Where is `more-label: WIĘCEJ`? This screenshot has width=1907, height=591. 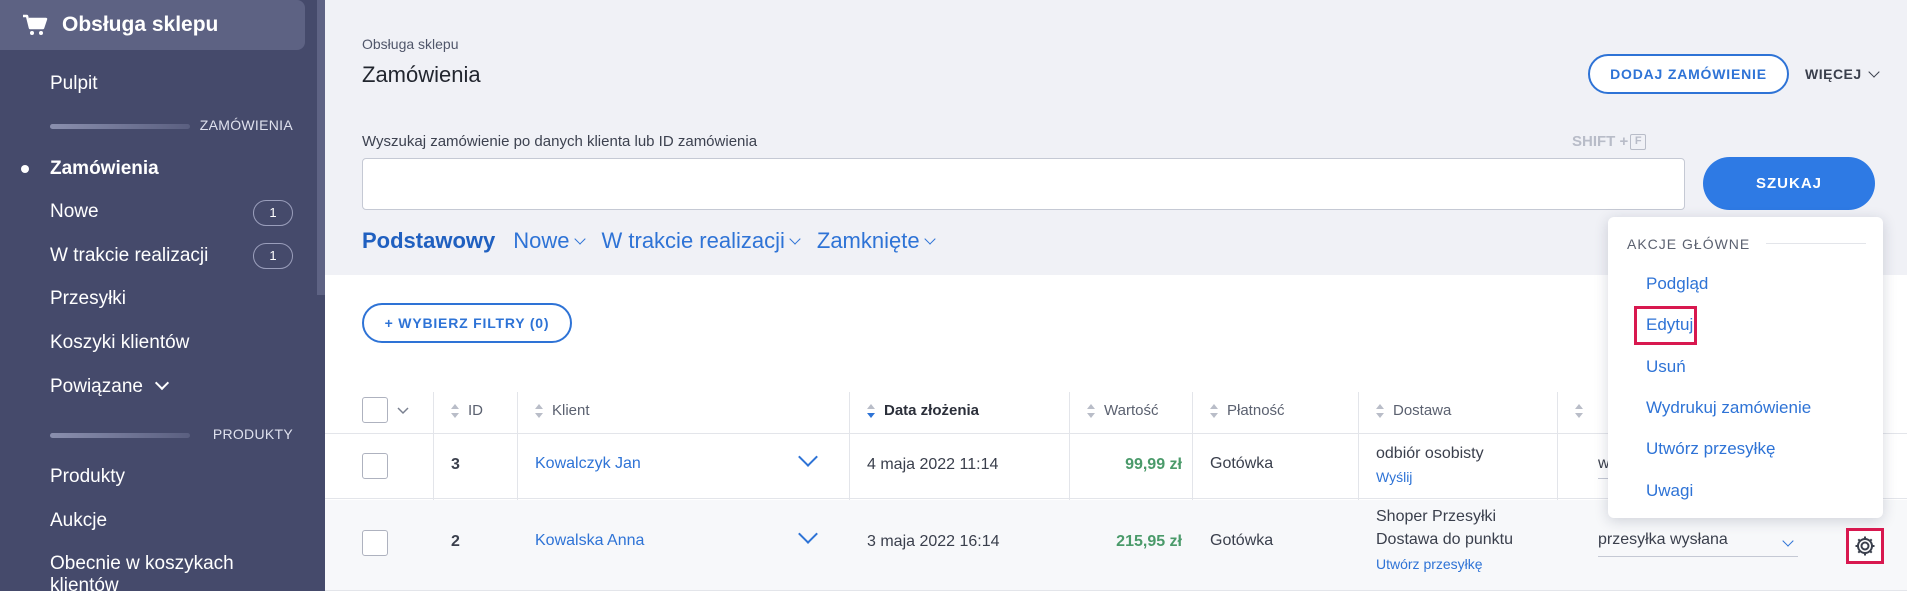 more-label: WIĘCEJ is located at coordinates (1833, 74).